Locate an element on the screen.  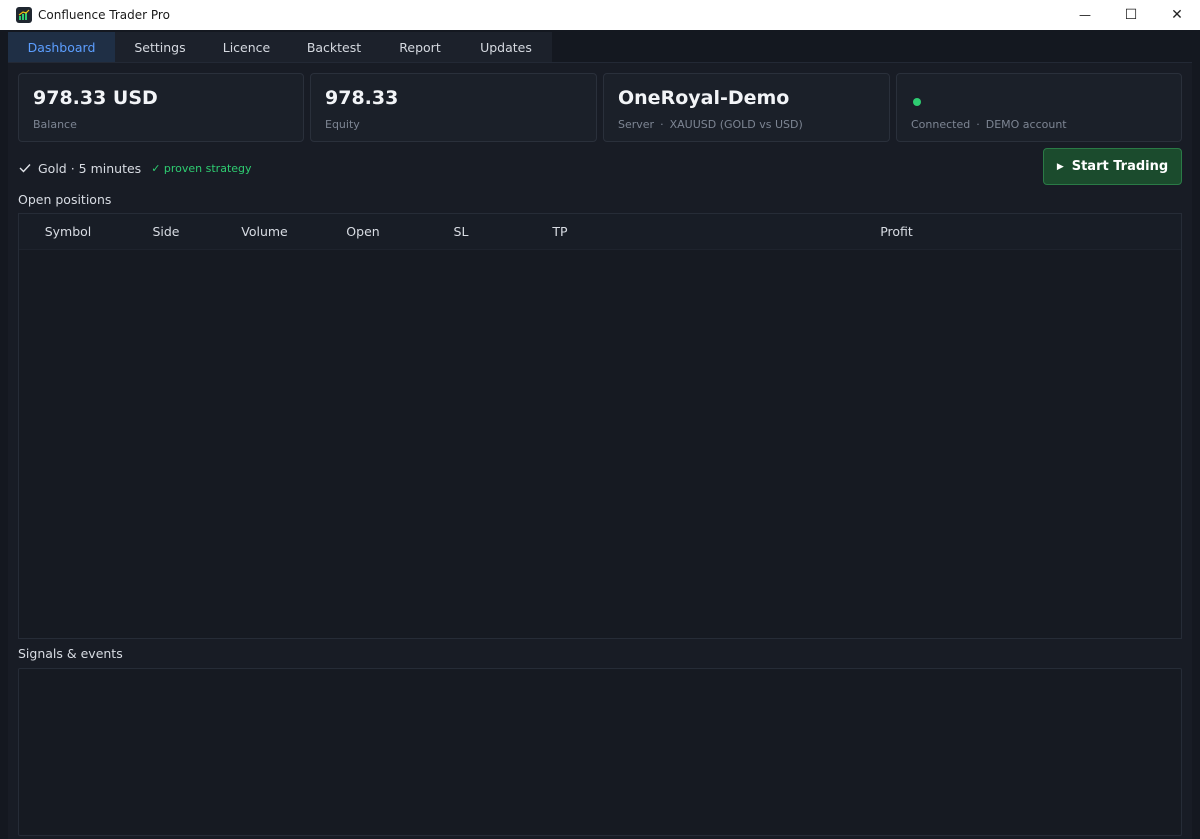
window-controls: — ☐ ✕ is located at coordinates (1131, 15).